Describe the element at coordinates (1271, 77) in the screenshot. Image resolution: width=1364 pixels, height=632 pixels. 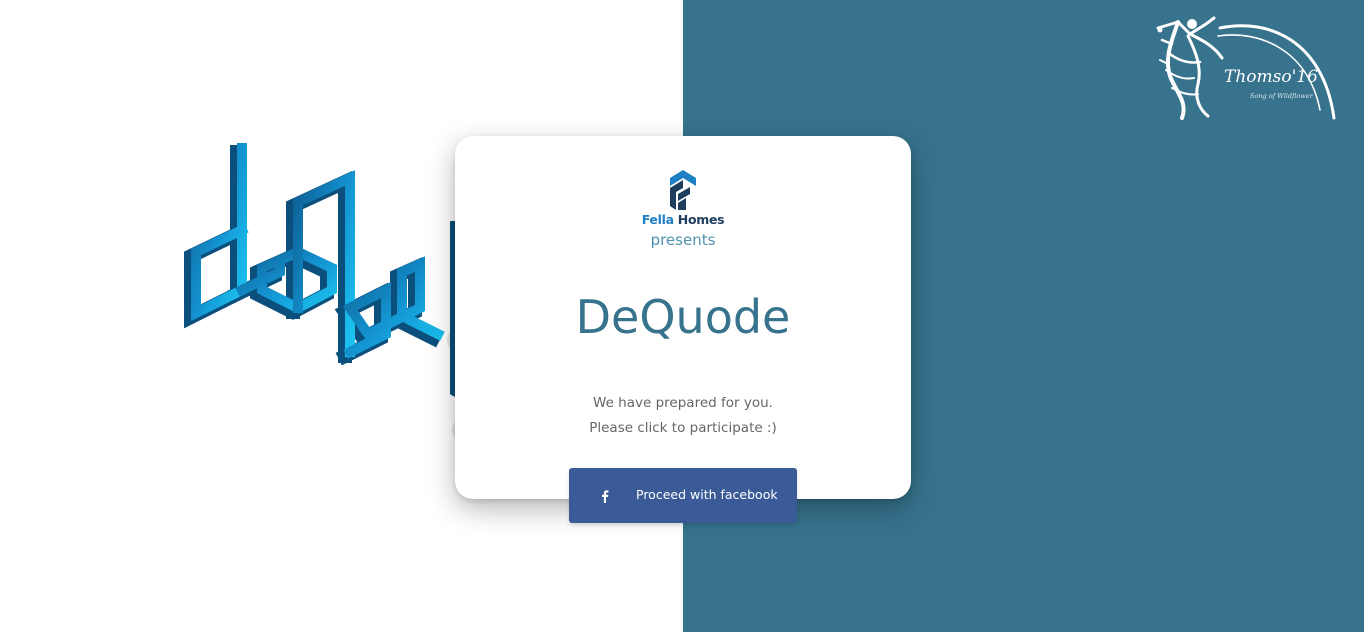
I see `svg-text: Thomso'16` at that location.